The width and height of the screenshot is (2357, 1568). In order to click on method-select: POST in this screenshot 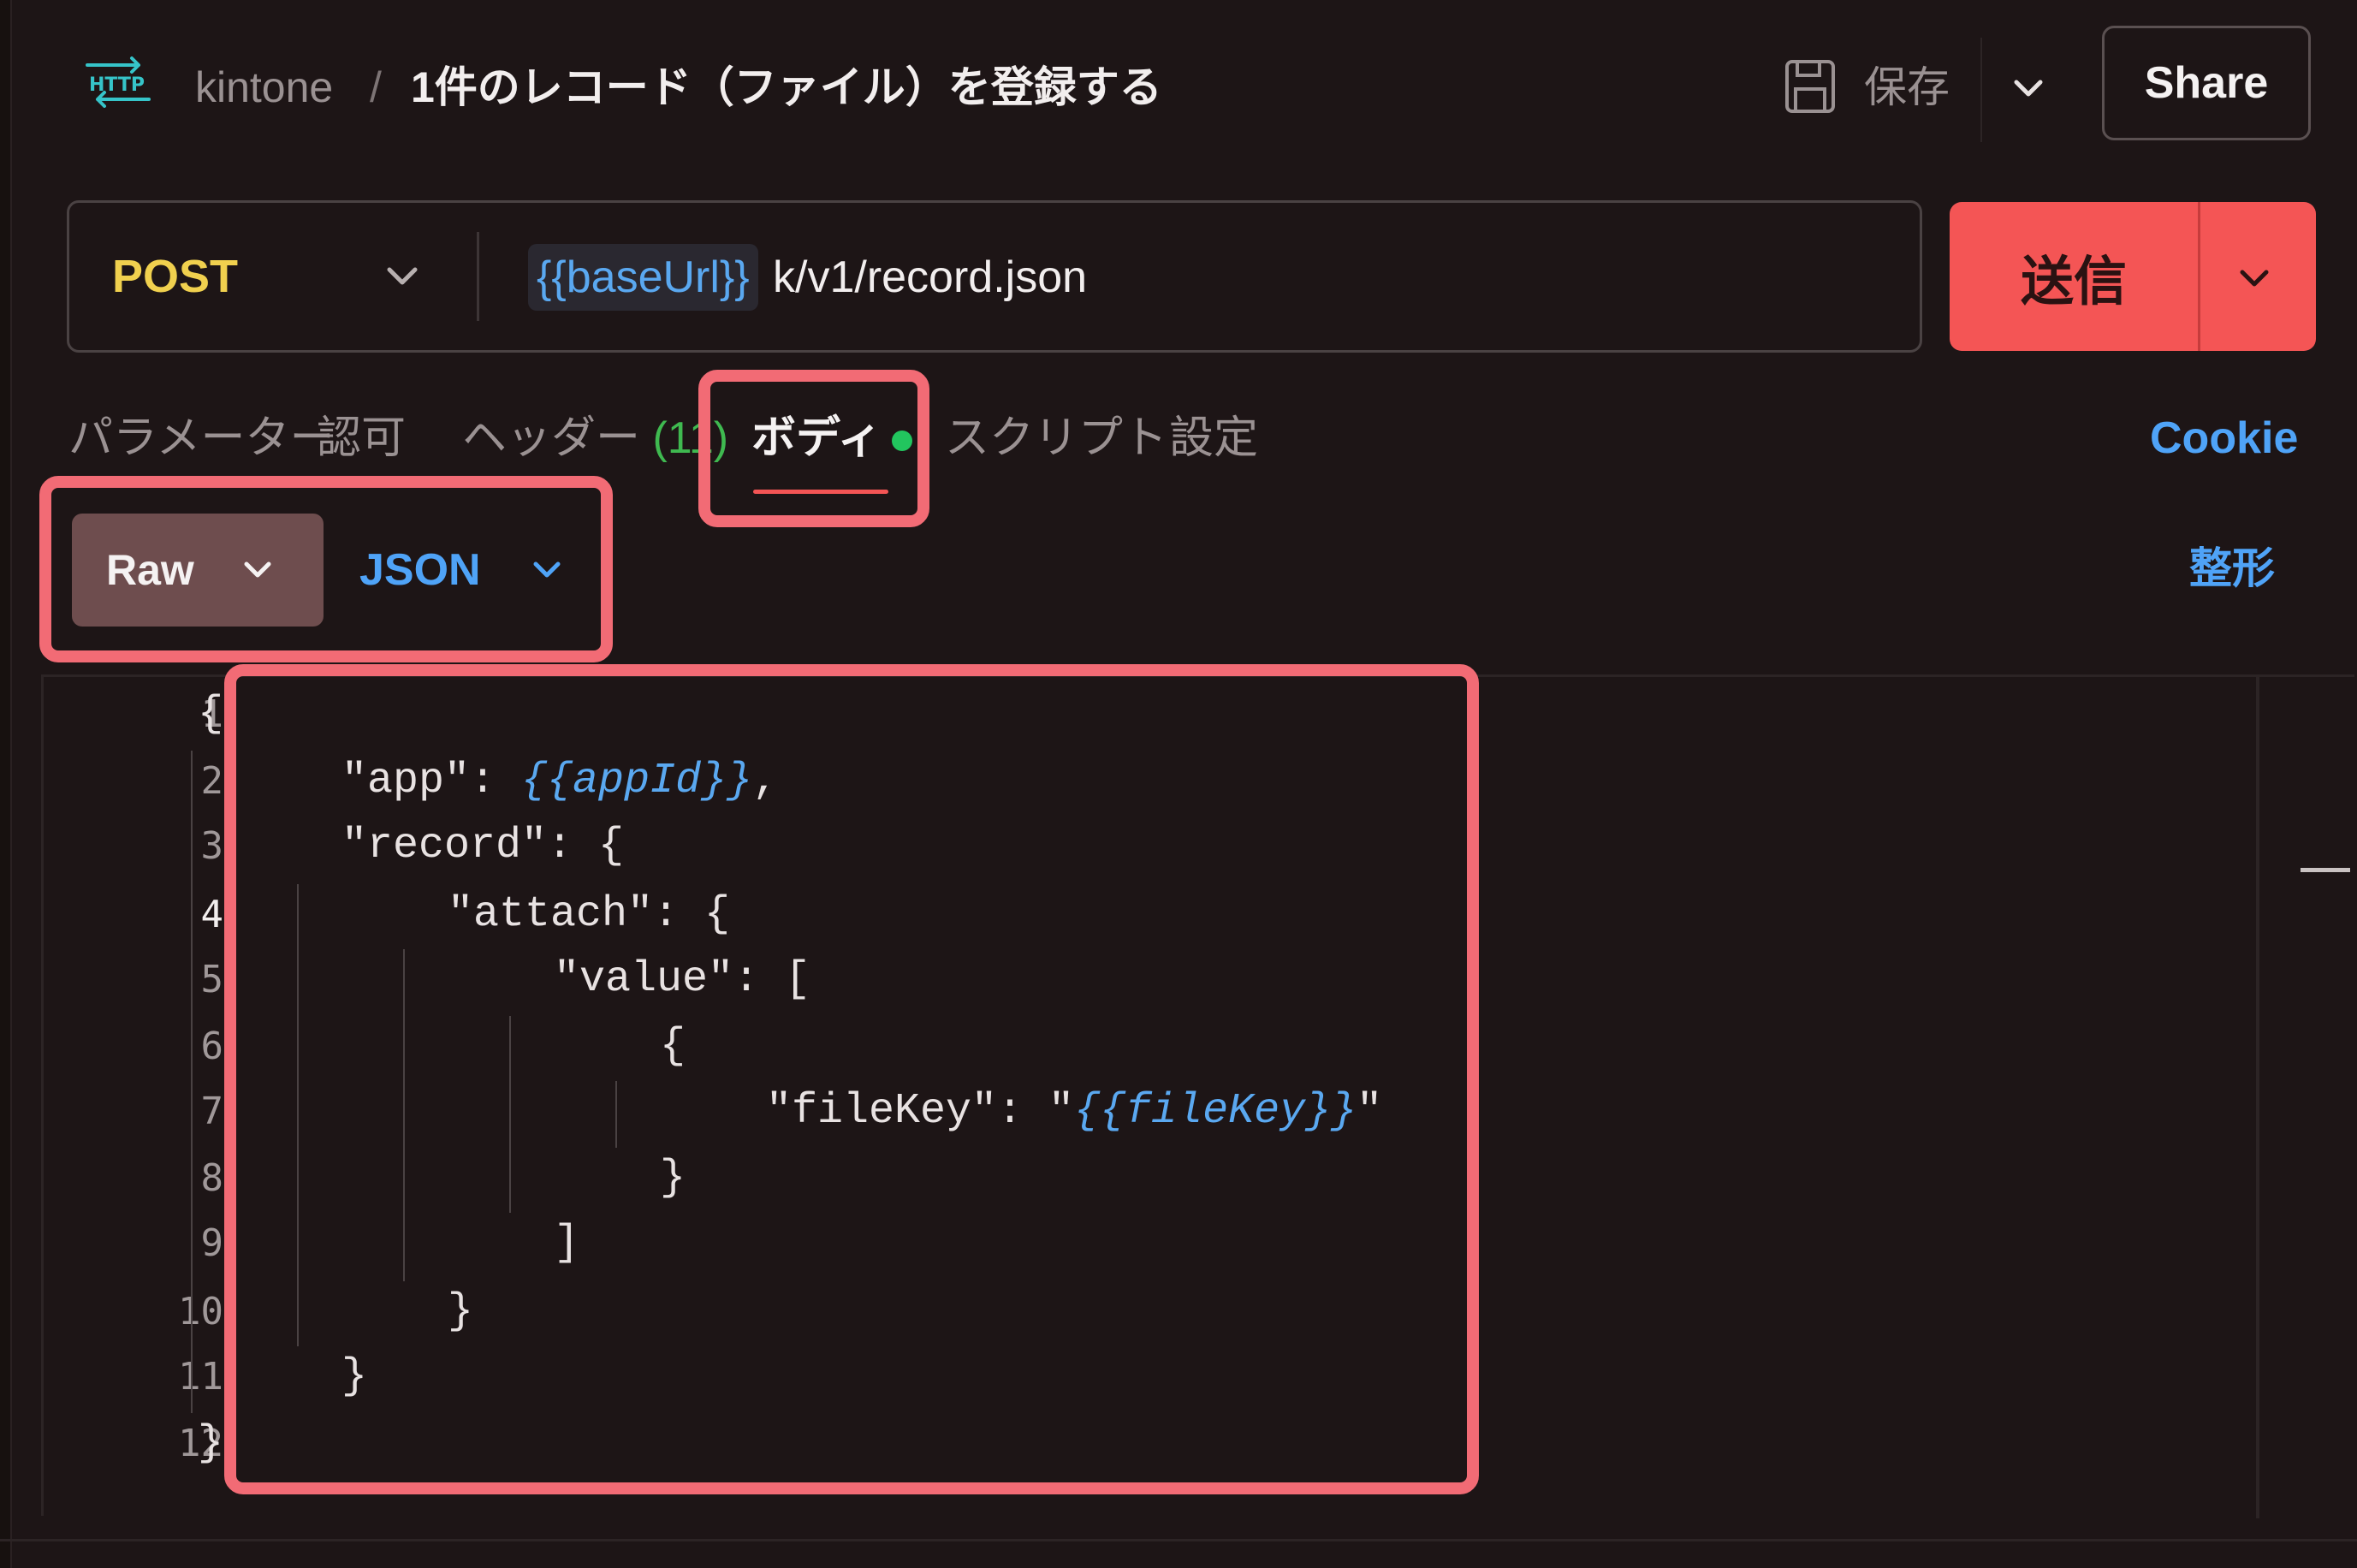, I will do `click(175, 276)`.